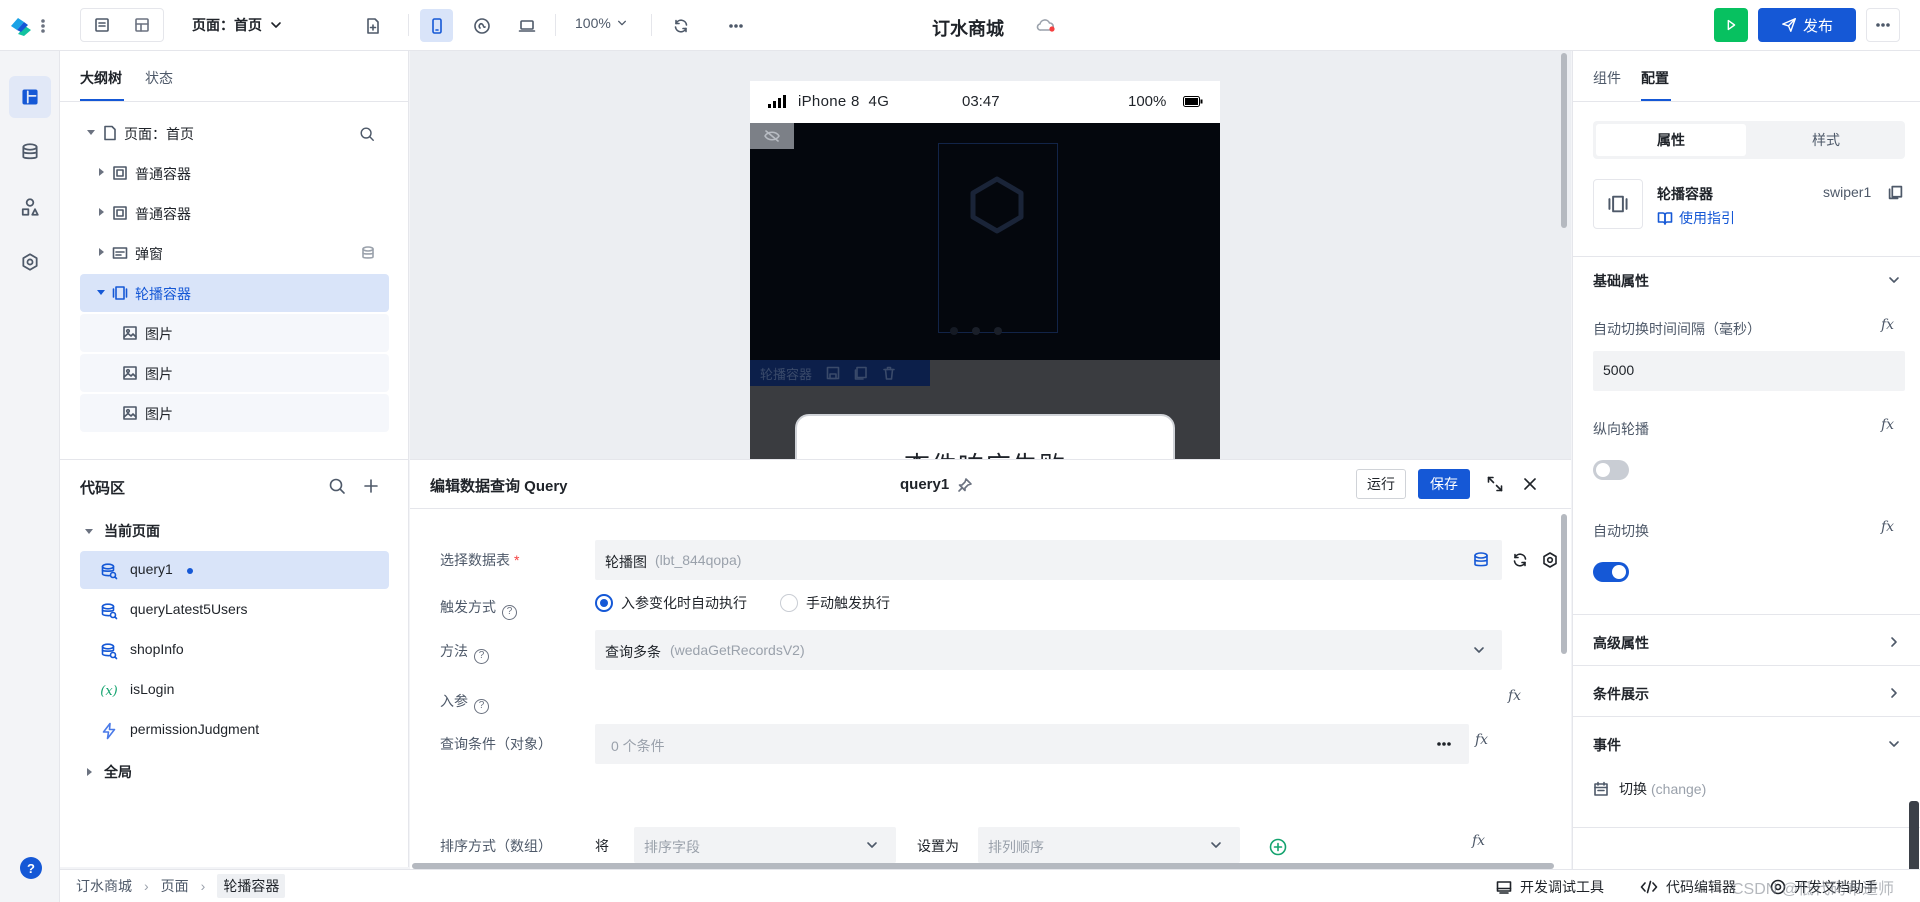 This screenshot has width=1920, height=902. I want to click on basic-props-title: 基础属性, so click(1621, 281).